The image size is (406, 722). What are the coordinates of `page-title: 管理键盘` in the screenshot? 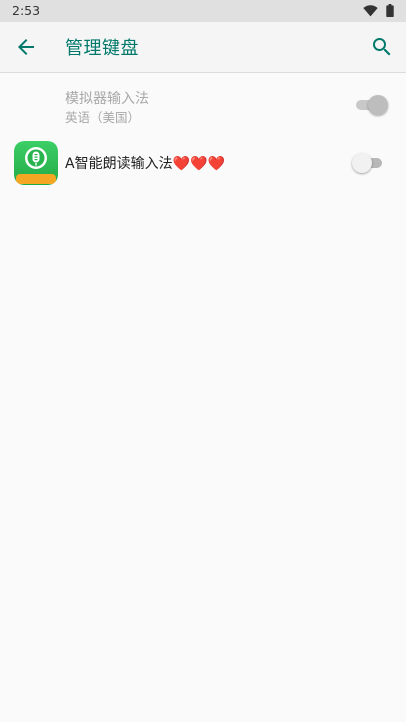 It's located at (102, 48).